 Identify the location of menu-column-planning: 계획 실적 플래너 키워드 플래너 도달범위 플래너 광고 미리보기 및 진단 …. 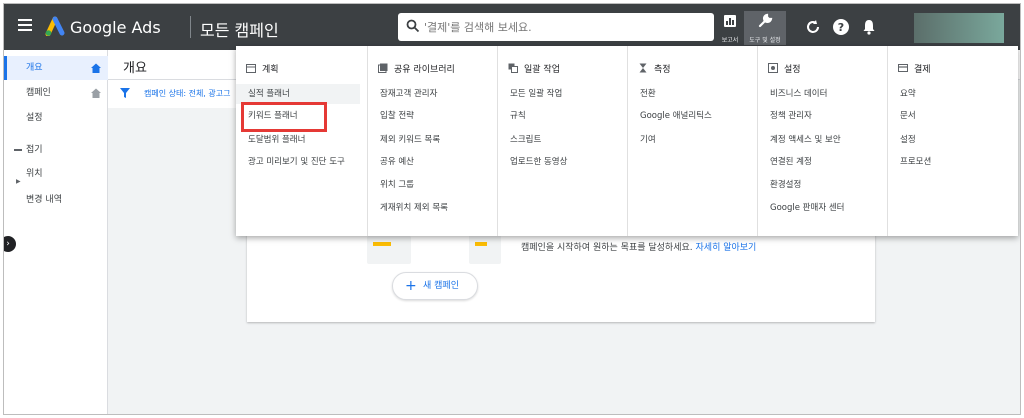
(302, 141).